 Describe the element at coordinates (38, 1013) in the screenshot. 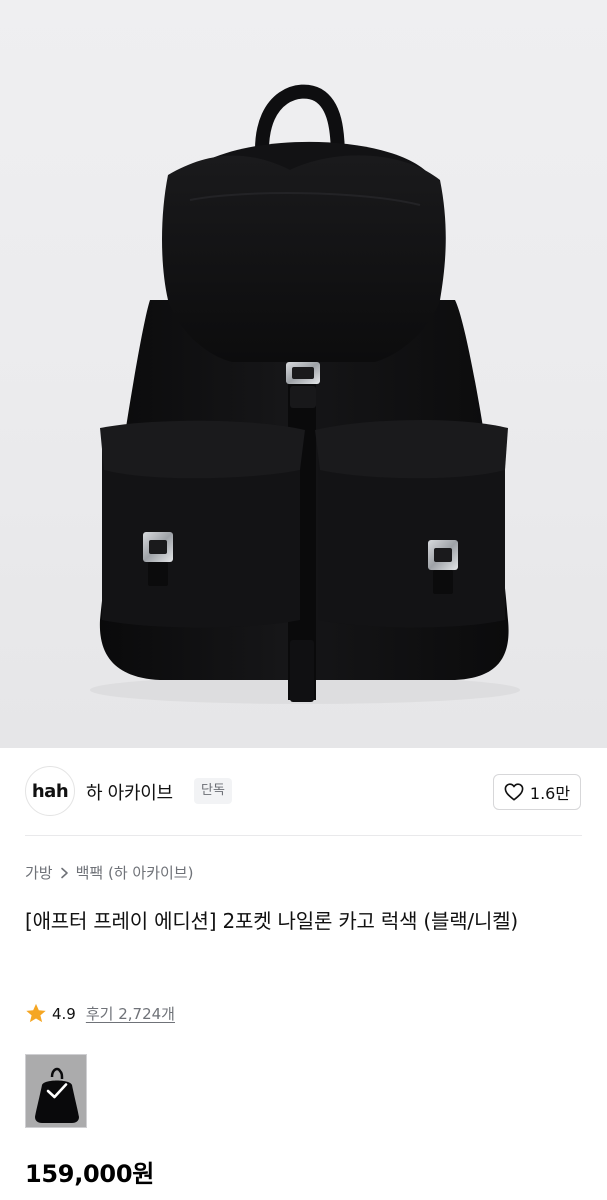

I see `star-icon` at that location.